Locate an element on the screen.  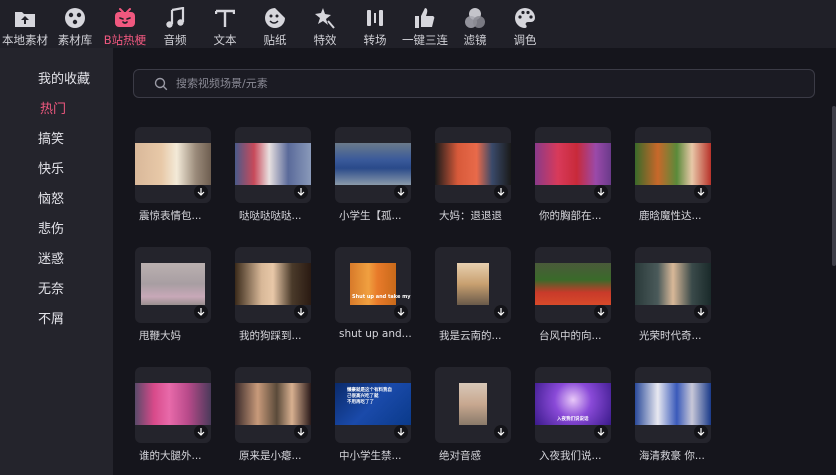
thumbnail-overlay-text: 入夜我们说说话 is located at coordinates (573, 419).